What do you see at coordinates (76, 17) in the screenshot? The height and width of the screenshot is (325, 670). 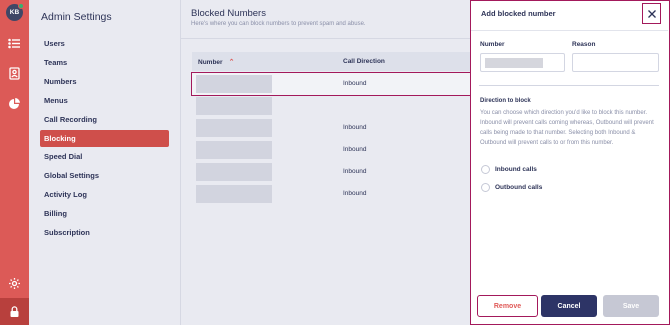 I see `settings-title: Admin Settings` at bounding box center [76, 17].